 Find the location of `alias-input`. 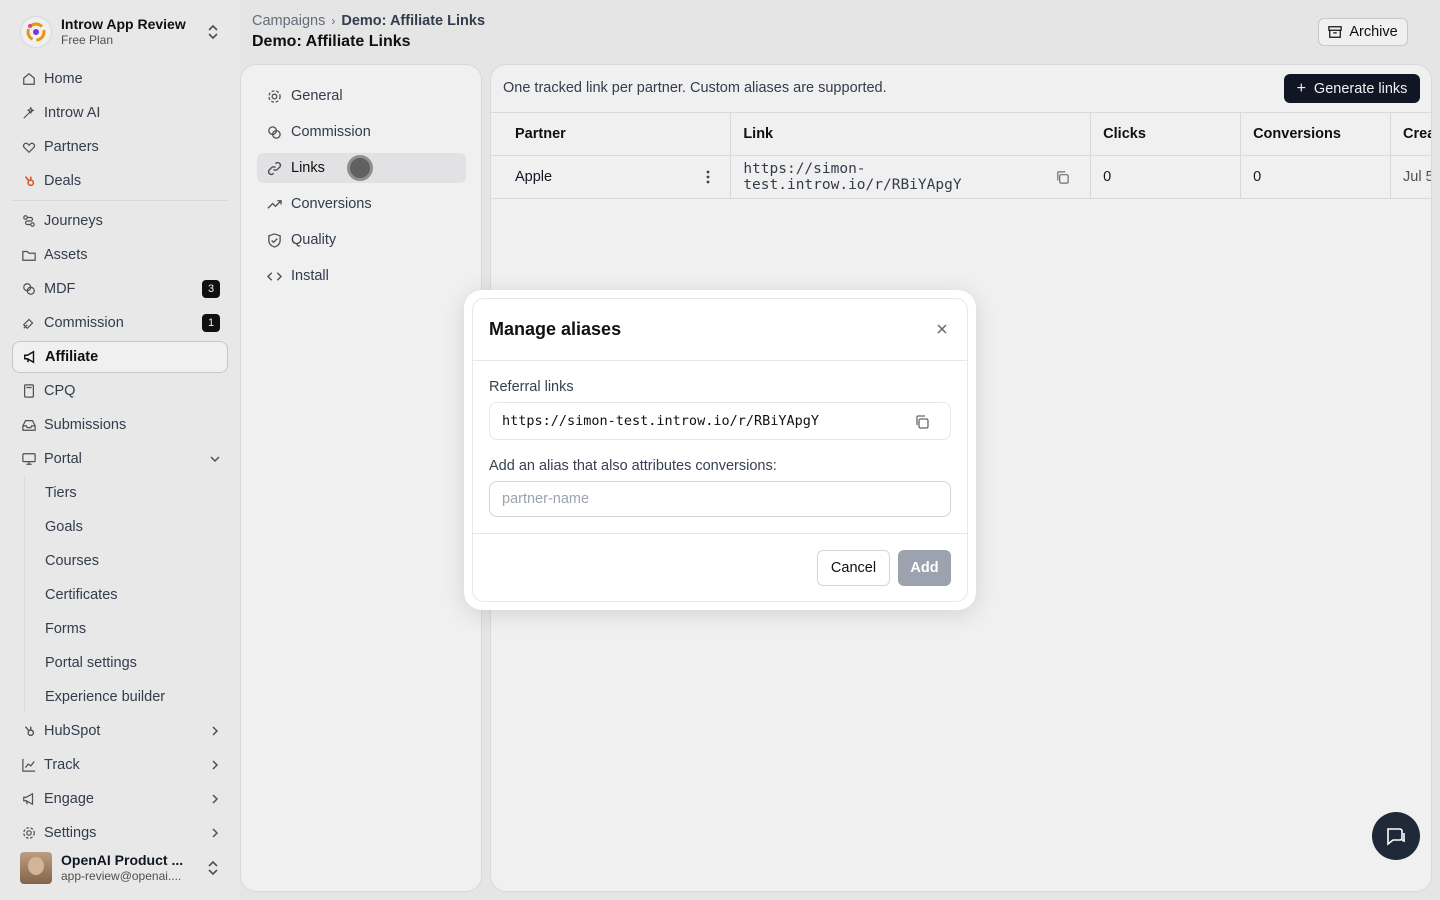

alias-input is located at coordinates (720, 499).